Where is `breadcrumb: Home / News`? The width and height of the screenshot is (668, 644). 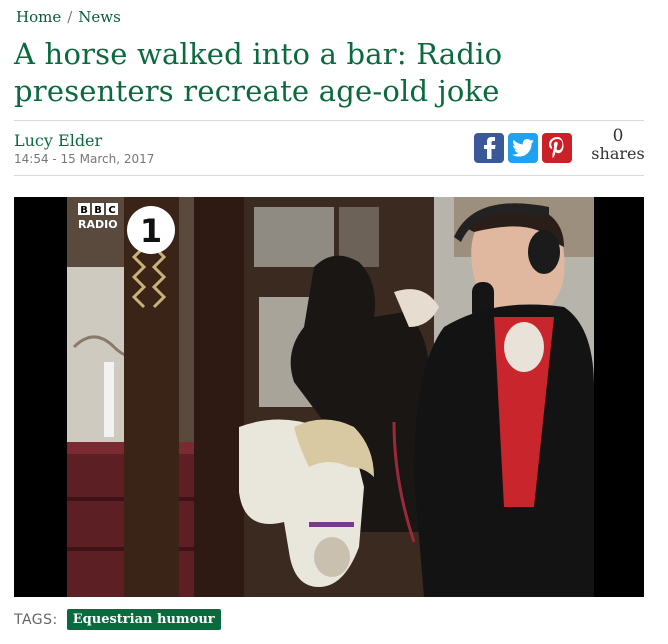
breadcrumb: Home / News is located at coordinates (68, 17).